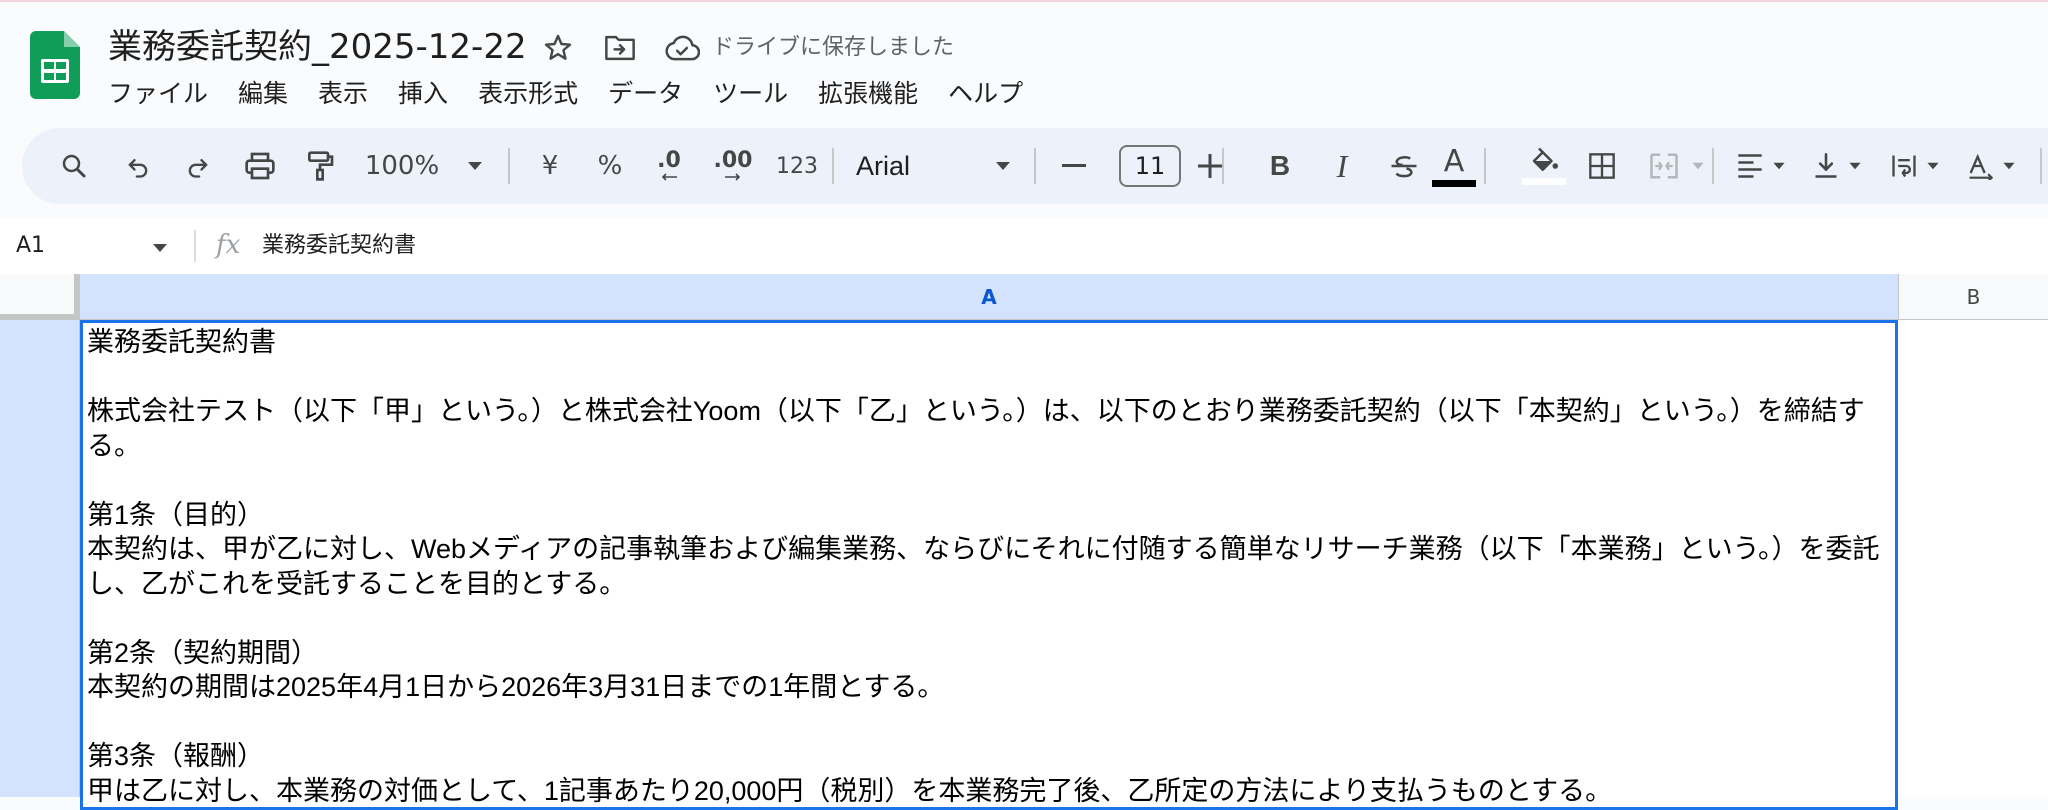 This screenshot has width=2048, height=810. I want to click on zoom-dropdown-arrow-icon, so click(475, 166).